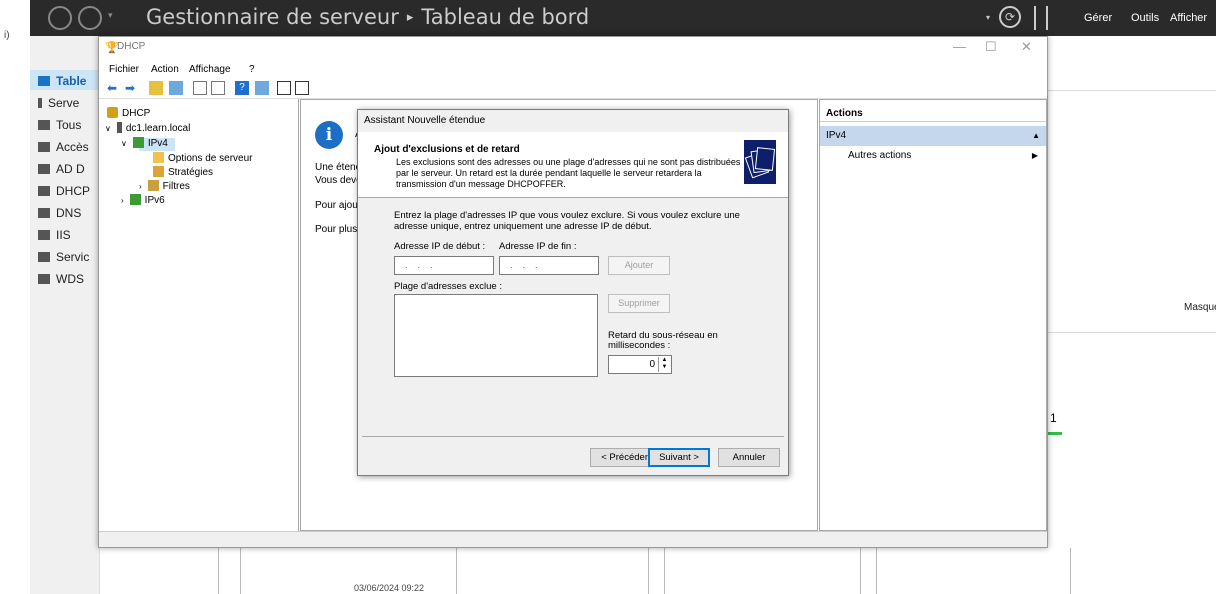  I want to click on actions-pane: Actions IPv4 ▲ Autres actions ▶, so click(933, 315).